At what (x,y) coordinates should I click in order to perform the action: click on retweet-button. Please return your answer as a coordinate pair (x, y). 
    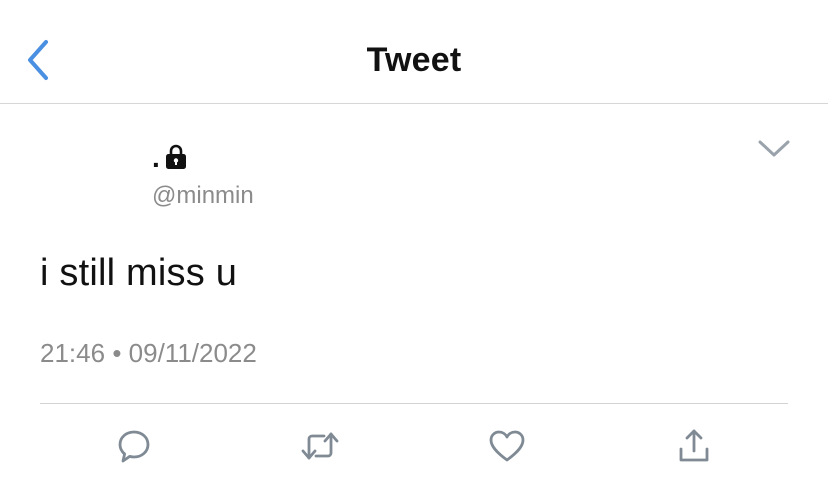
    Looking at the image, I should click on (320, 446).